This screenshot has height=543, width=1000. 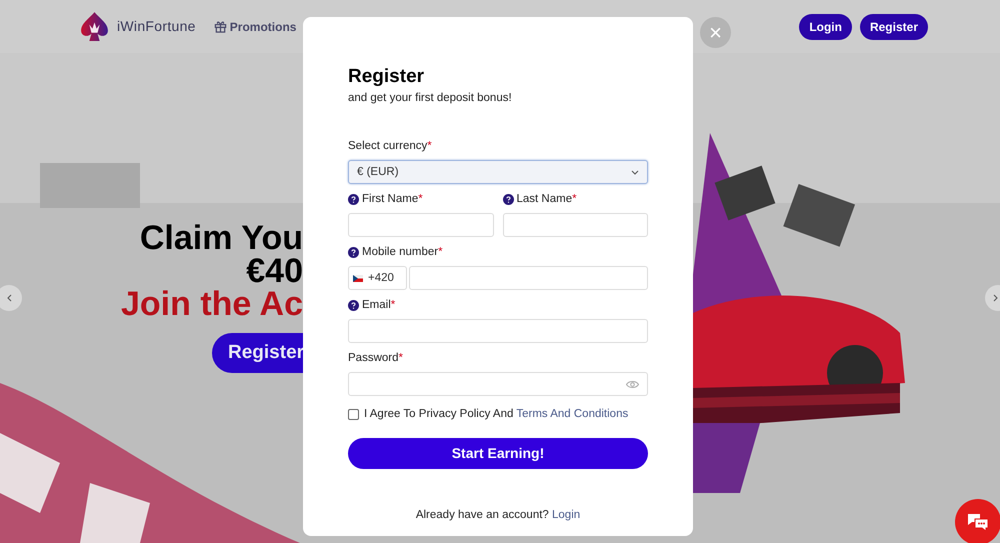 What do you see at coordinates (635, 172) in the screenshot?
I see `chevron-down-icon` at bounding box center [635, 172].